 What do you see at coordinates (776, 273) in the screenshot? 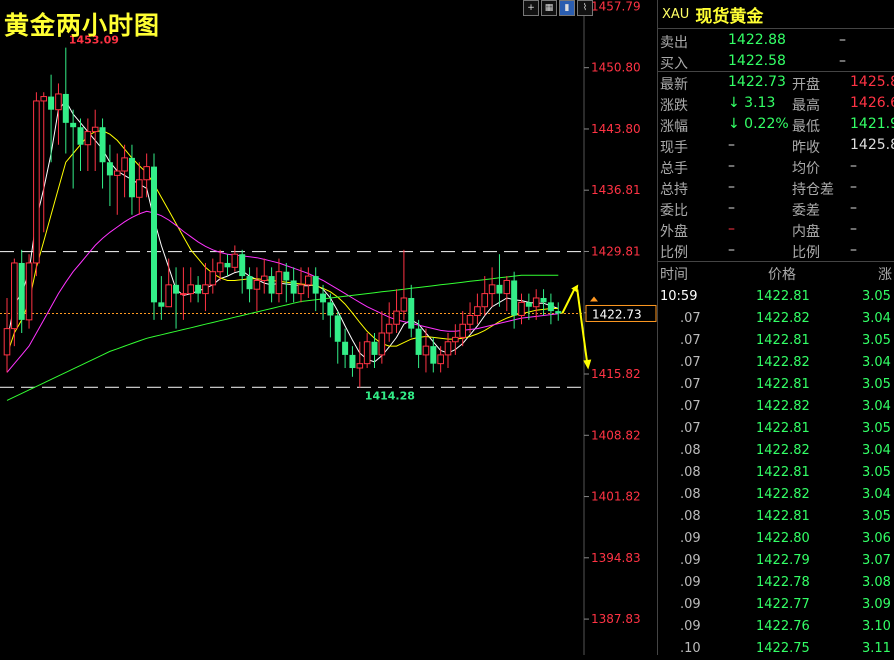
I see `ticks-header: 时间 价格 涨` at bounding box center [776, 273].